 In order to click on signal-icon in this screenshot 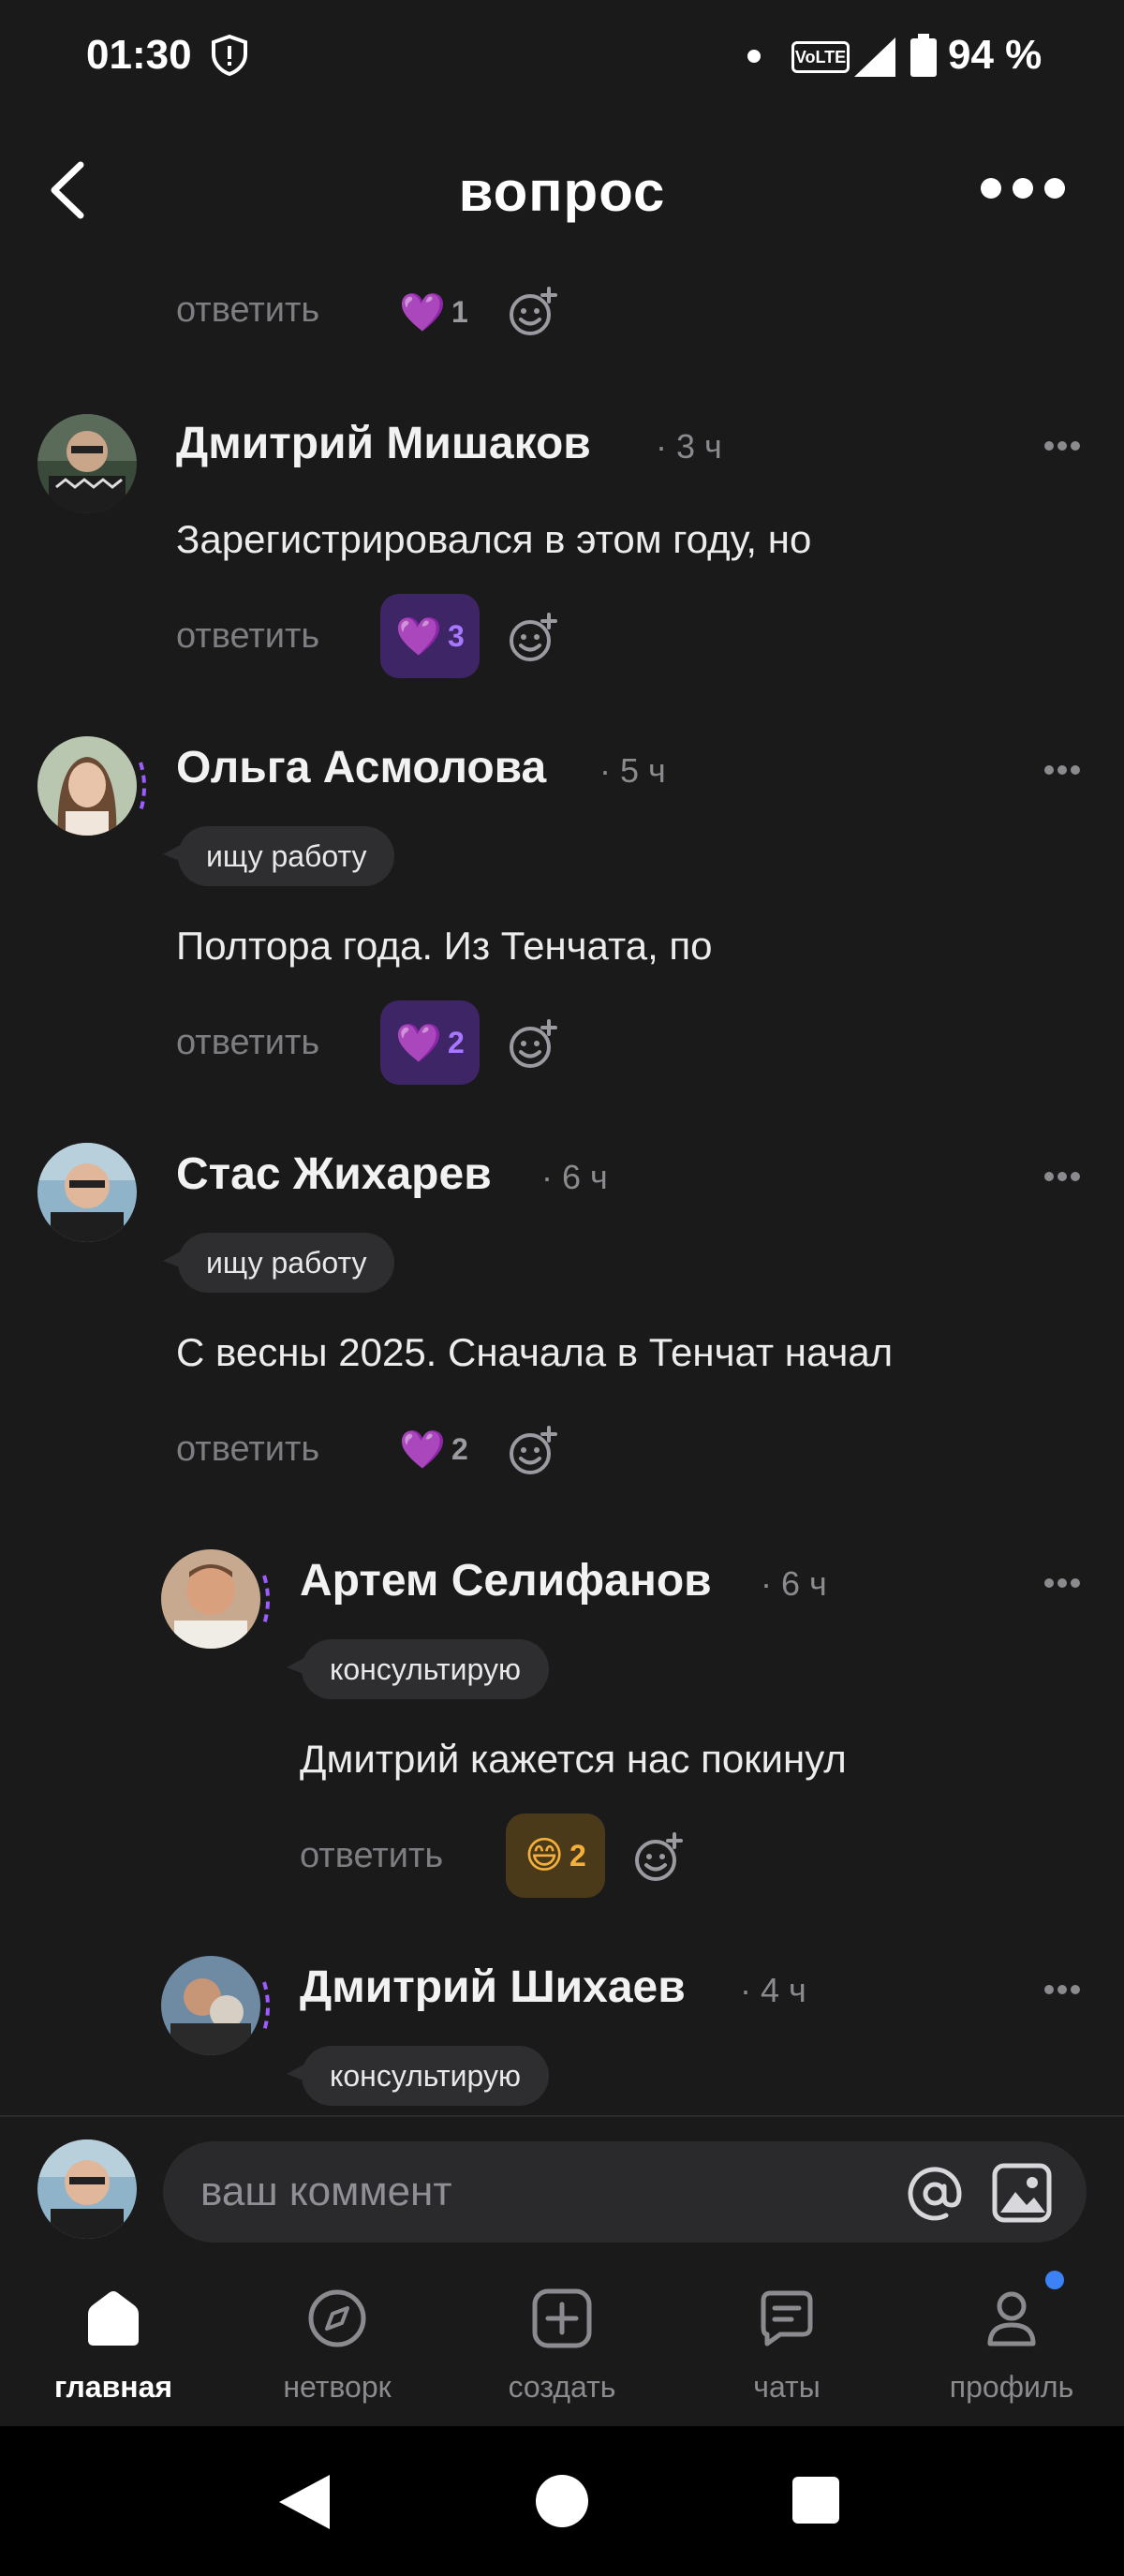, I will do `click(874, 57)`.